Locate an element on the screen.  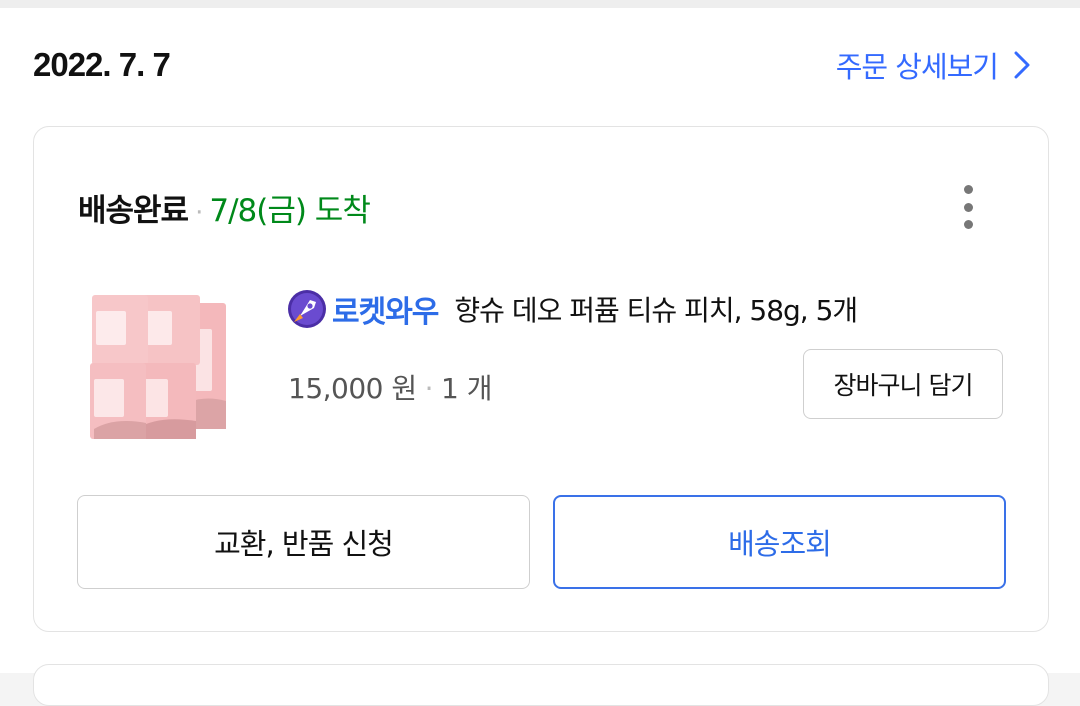
chevron-right-icon is located at coordinates (1022, 65).